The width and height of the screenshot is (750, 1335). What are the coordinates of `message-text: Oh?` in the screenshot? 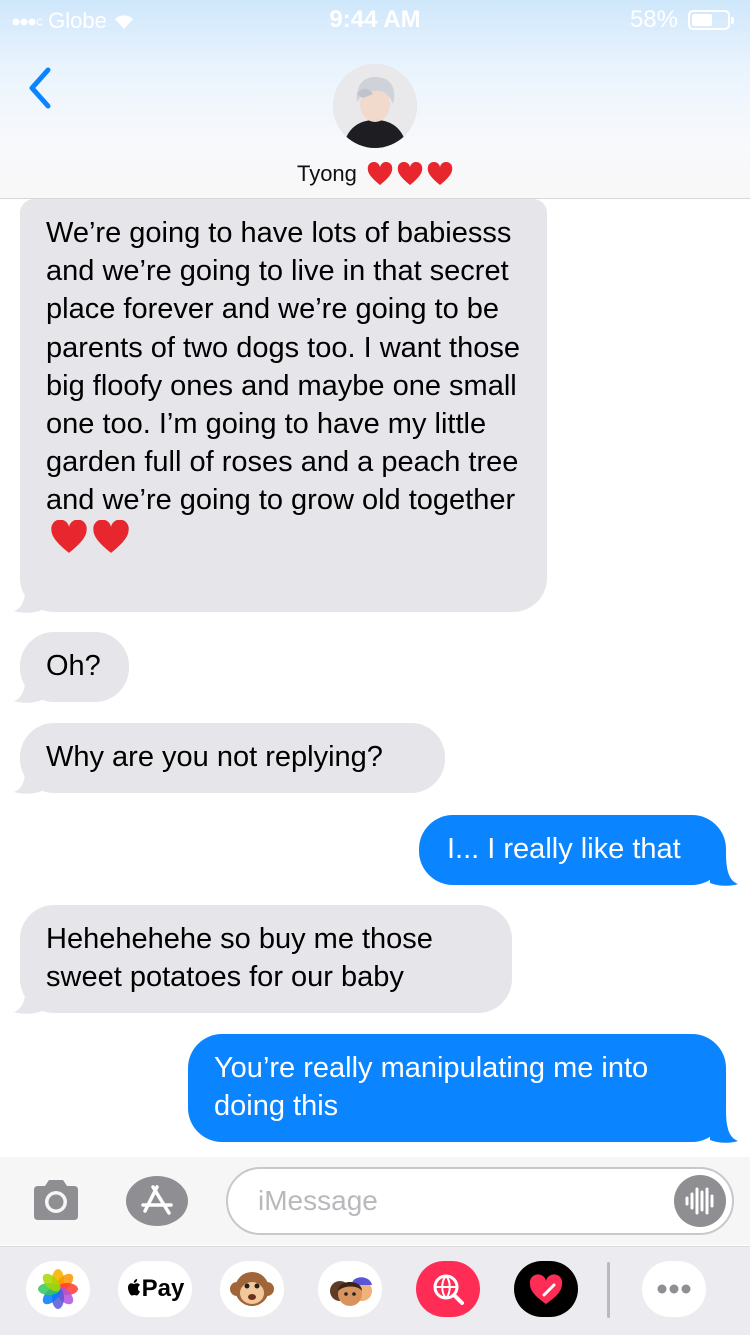 It's located at (73, 666).